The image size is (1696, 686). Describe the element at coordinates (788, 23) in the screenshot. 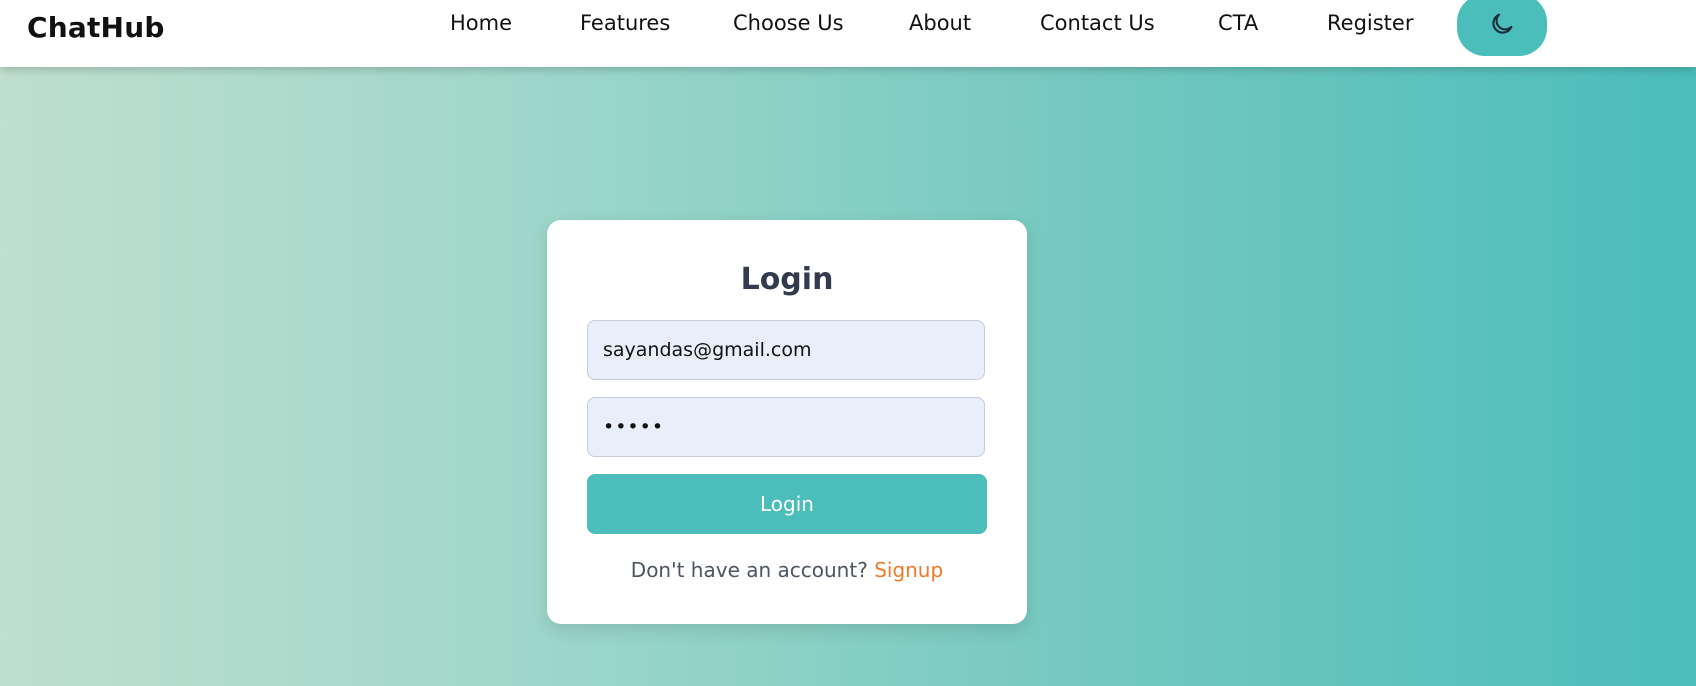

I see `nav-link-choose-us: Choose Us` at that location.